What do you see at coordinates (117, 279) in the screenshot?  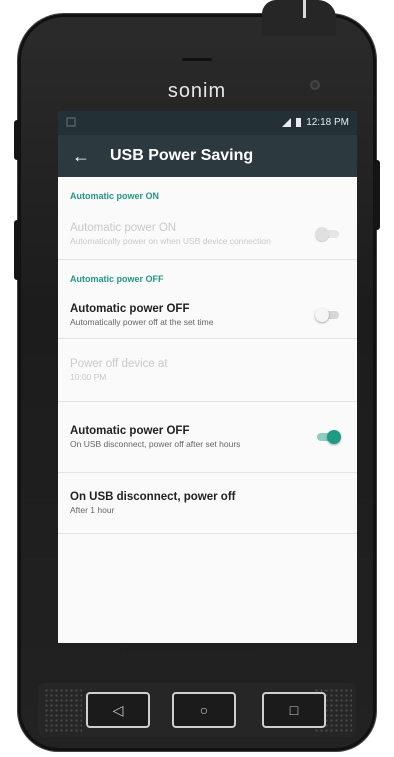 I see `section-header-power-off: Automatic power OFF` at bounding box center [117, 279].